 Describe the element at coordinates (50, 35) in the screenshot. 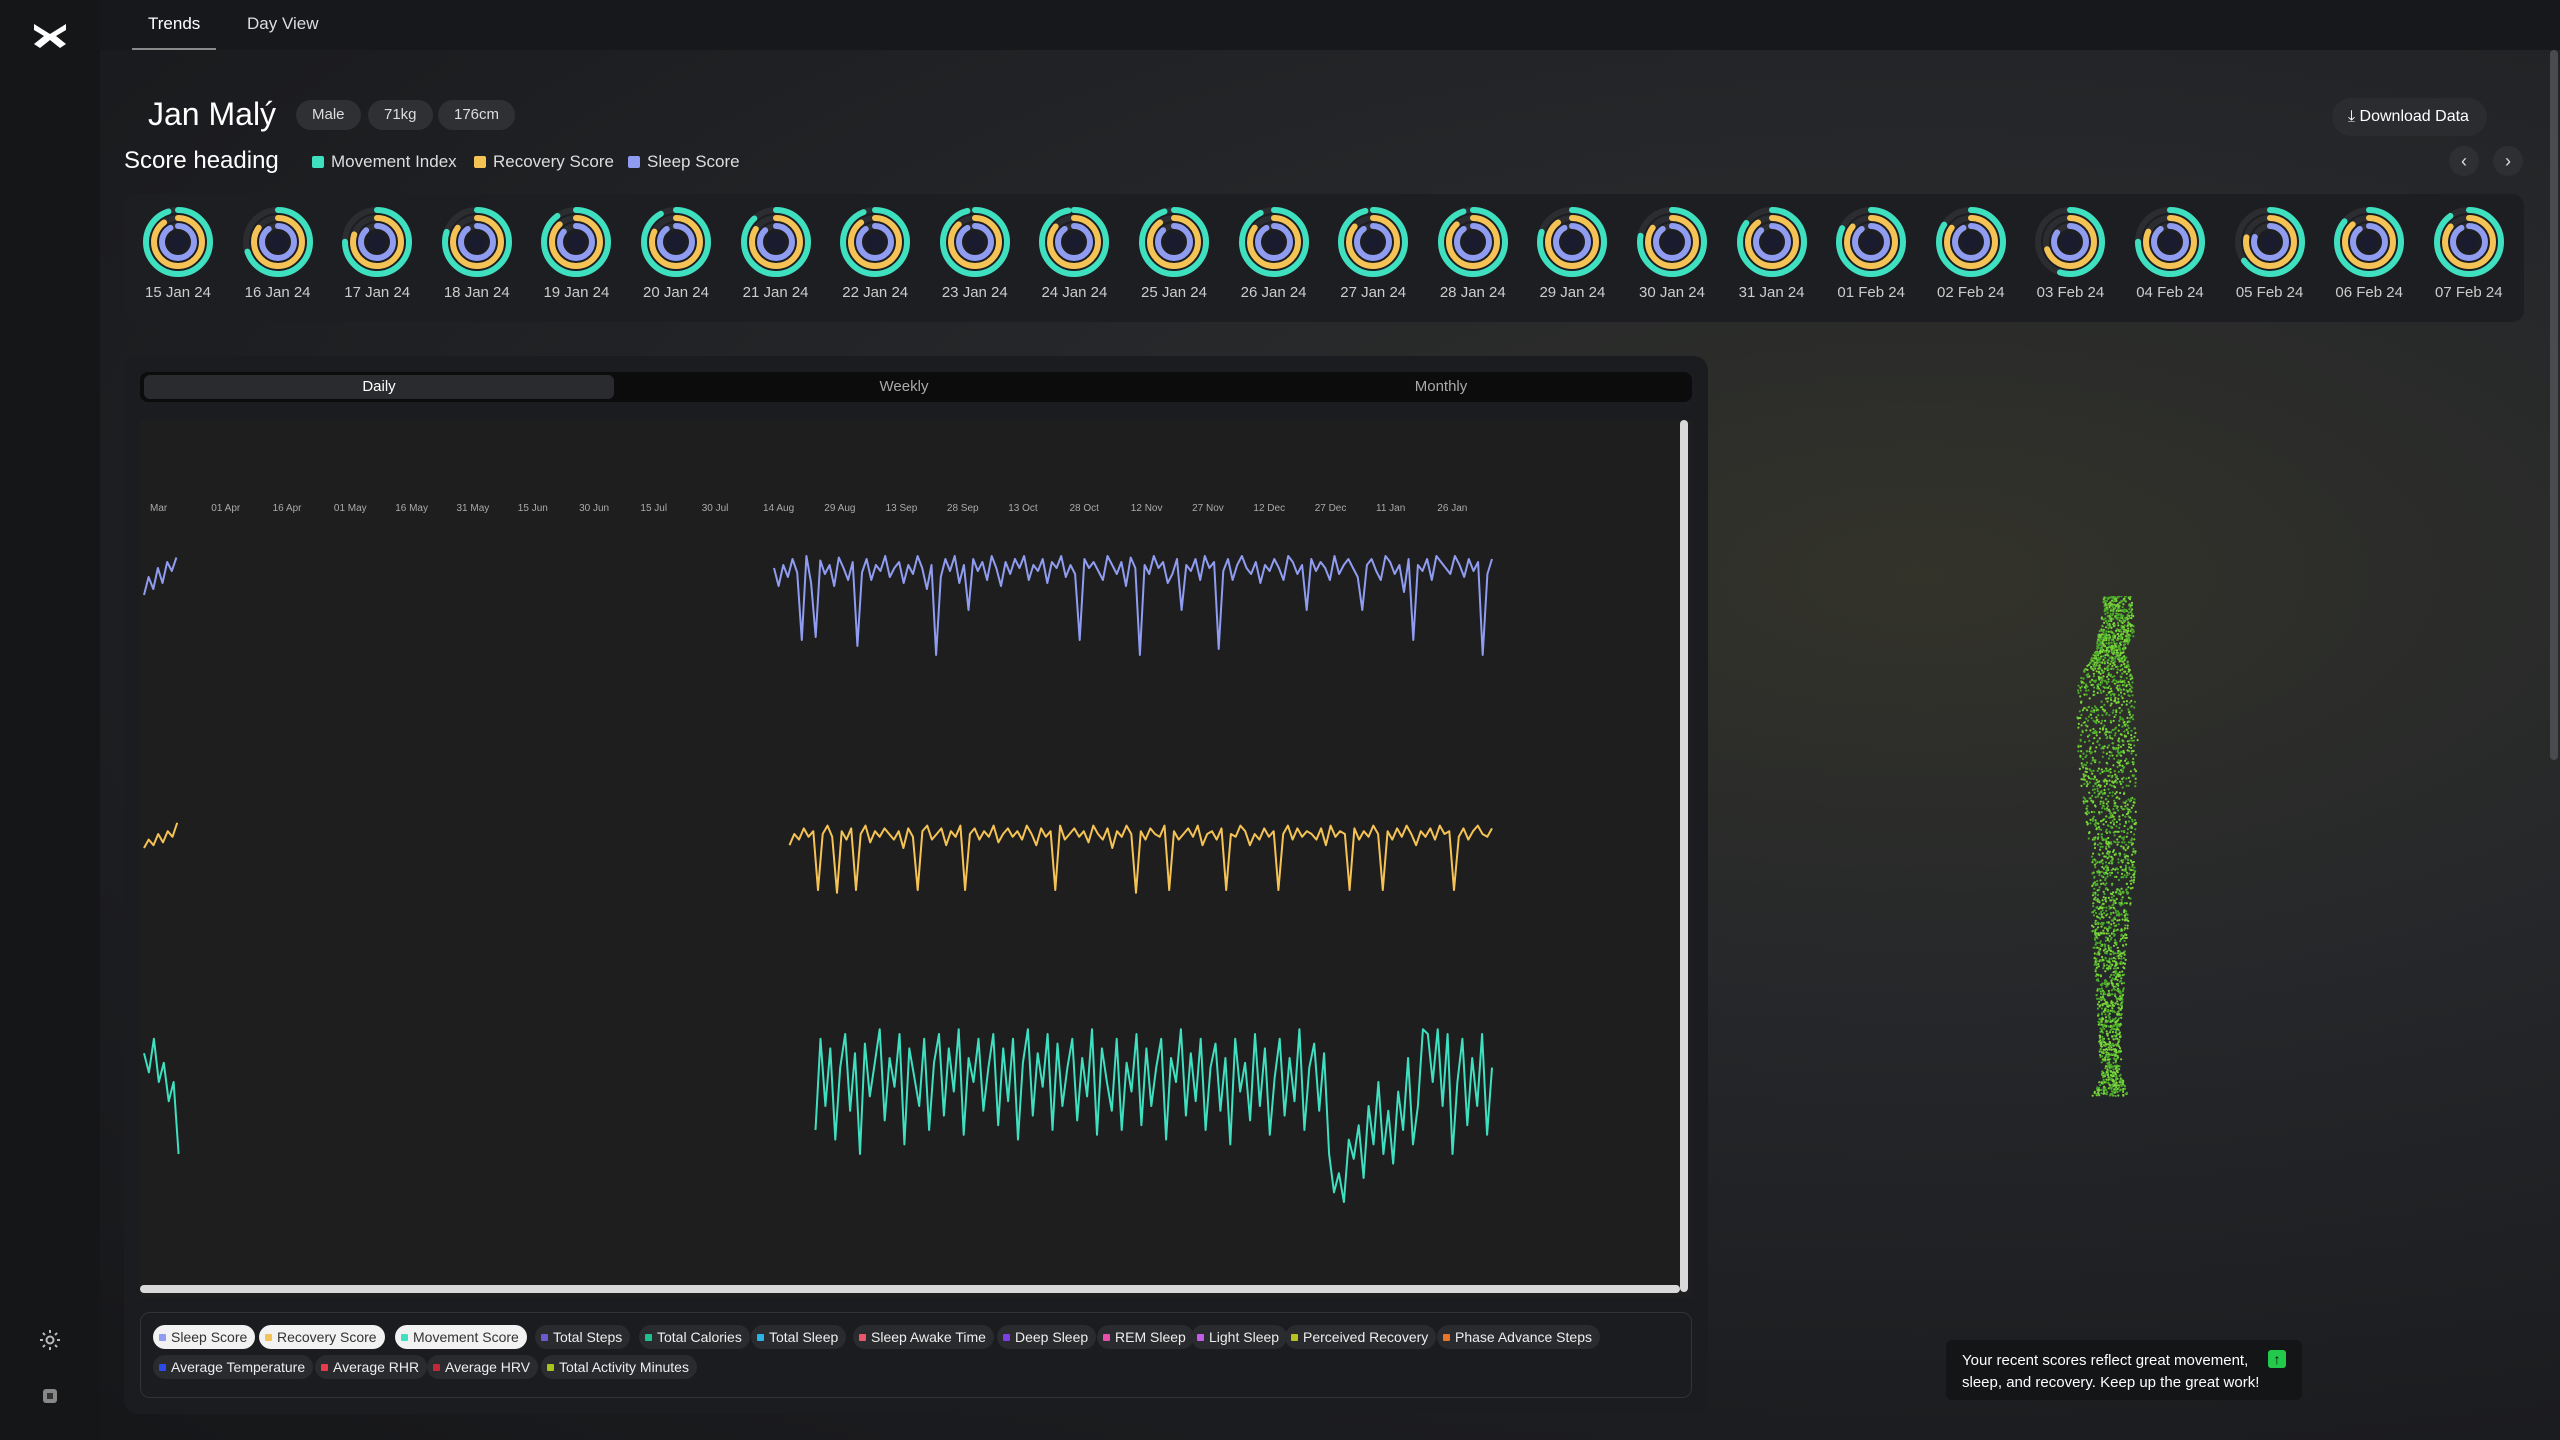

I see `app-logo-icon` at that location.